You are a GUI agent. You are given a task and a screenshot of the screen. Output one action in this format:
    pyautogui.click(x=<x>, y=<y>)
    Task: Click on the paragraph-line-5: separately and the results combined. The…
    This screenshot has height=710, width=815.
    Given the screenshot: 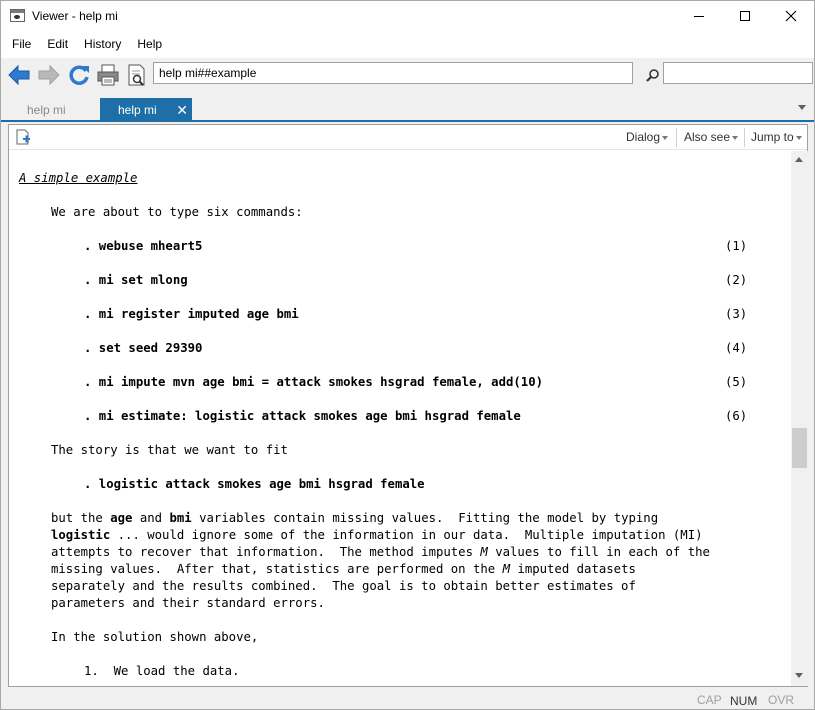 What is the action you would take?
    pyautogui.click(x=343, y=586)
    